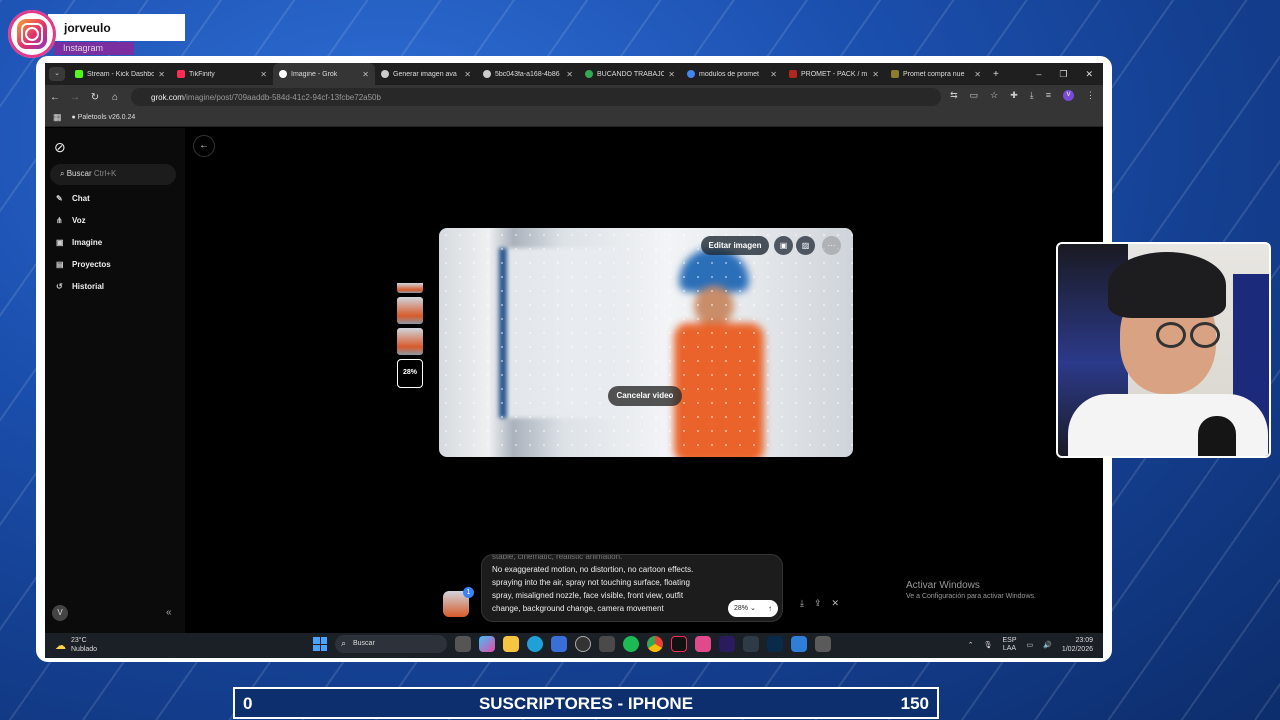 The image size is (1280, 720). What do you see at coordinates (169, 612) in the screenshot?
I see `collapse-sidebar-icon: «` at bounding box center [169, 612].